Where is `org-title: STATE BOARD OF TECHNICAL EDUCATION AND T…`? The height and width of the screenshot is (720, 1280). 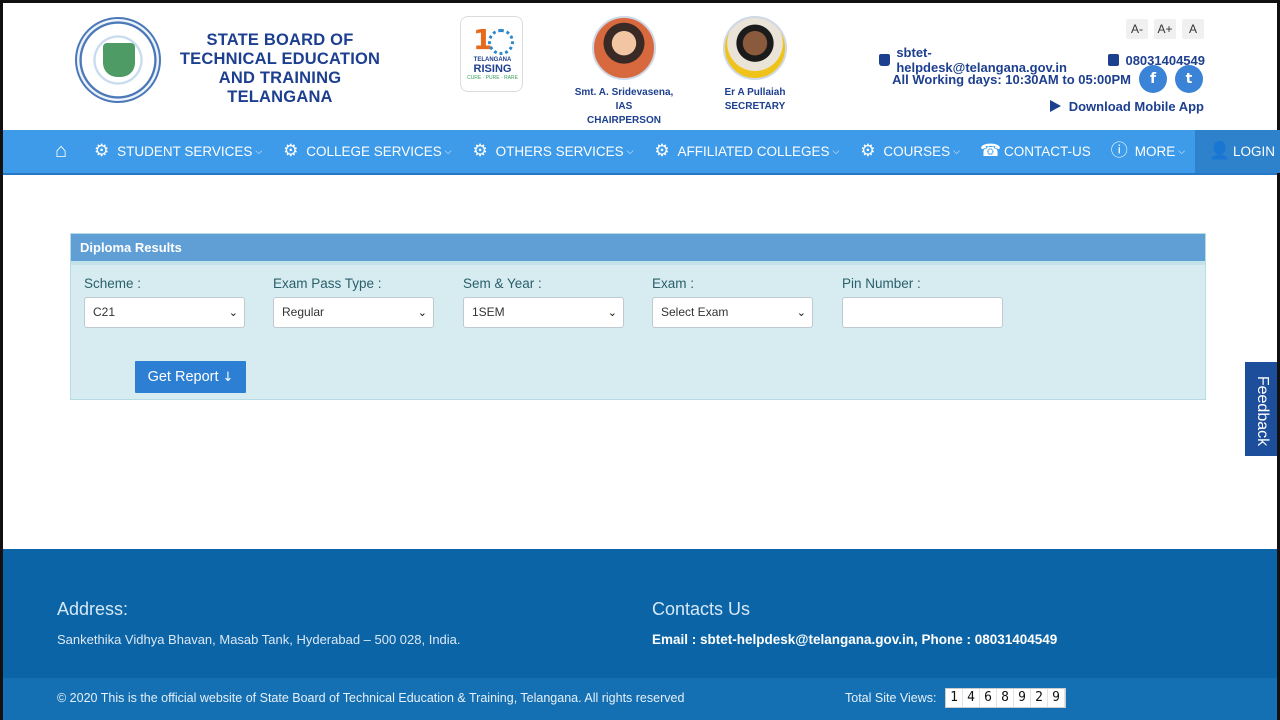 org-title: STATE BOARD OF TECHNICAL EDUCATION AND T… is located at coordinates (280, 68).